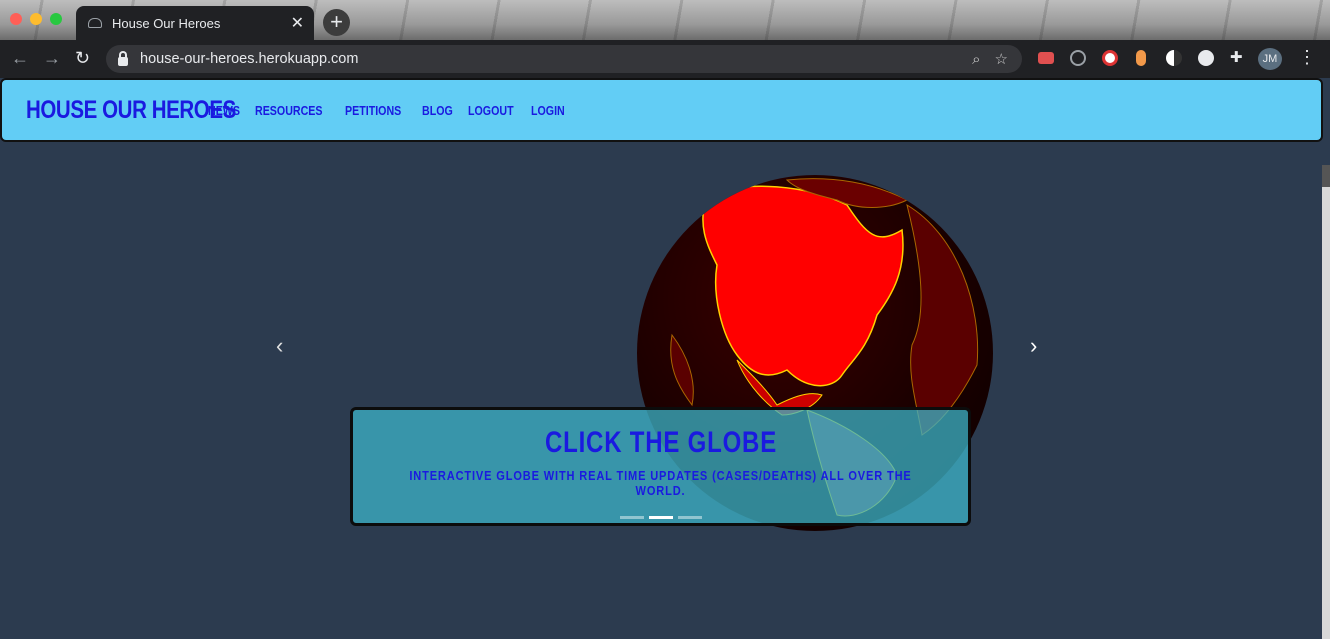 This screenshot has width=1330, height=639. What do you see at coordinates (1238, 58) in the screenshot?
I see `extensions-icon: ✚` at bounding box center [1238, 58].